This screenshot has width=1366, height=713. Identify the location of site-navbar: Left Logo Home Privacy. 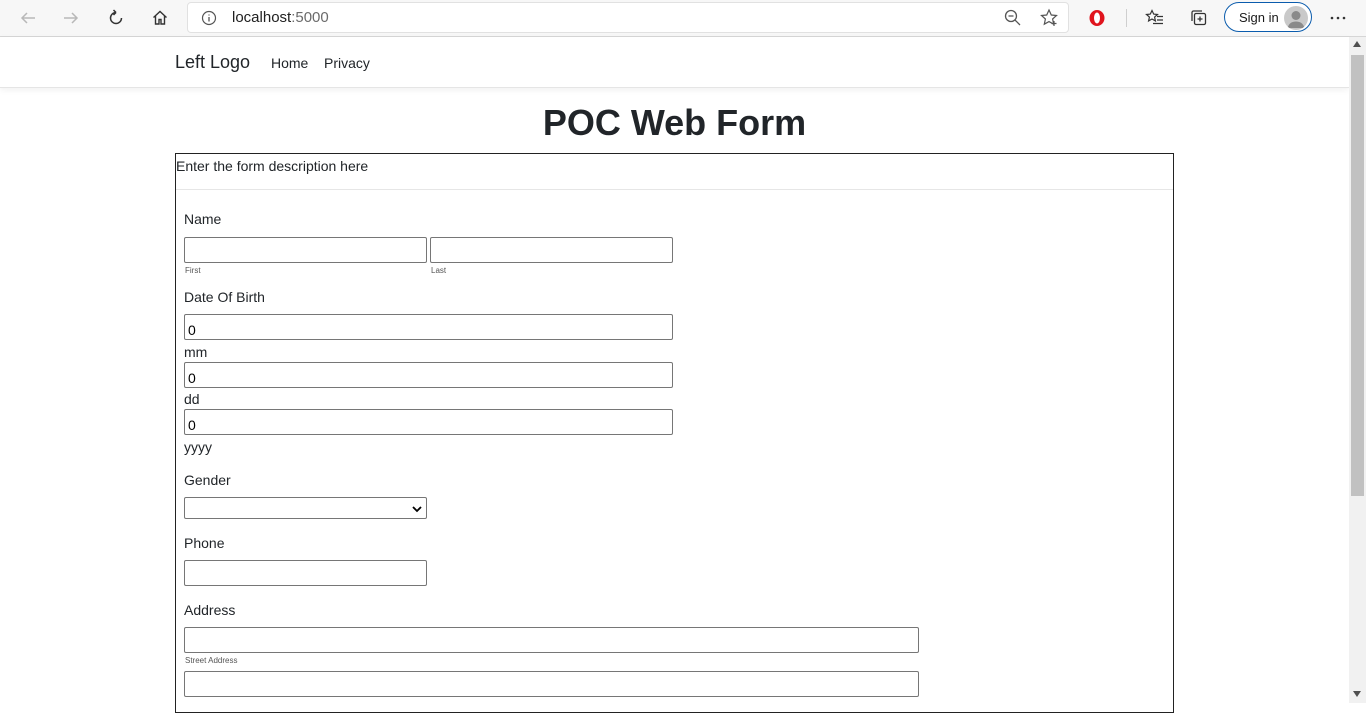
(674, 62).